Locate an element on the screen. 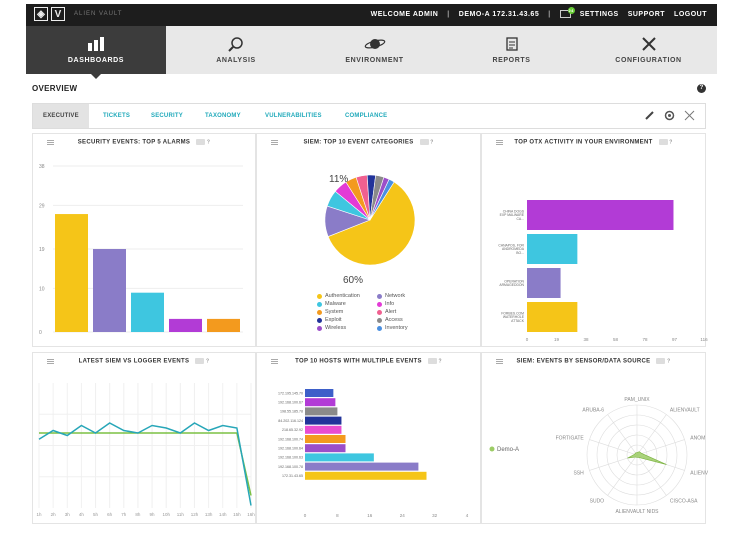  logger-chart: 1h 2h 3h 4h 5h 6h 7h 8h 9h 10h 11h 12h 13h 14h 15h 16h is located at coordinates (145, 450).